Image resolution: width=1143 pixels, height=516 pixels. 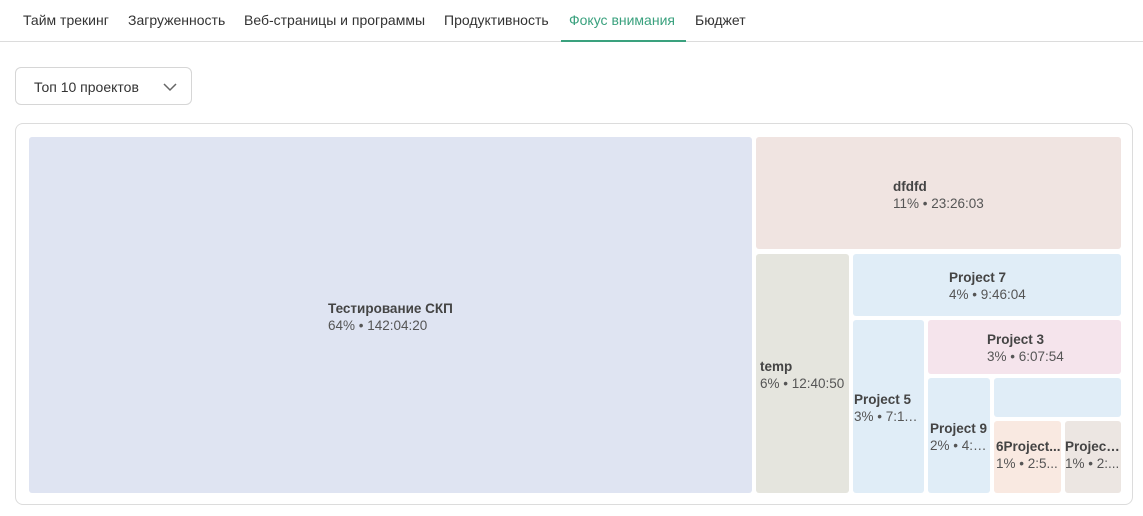 I want to click on treemap-tile: temp 6% • 12:40:50, so click(x=802, y=373).